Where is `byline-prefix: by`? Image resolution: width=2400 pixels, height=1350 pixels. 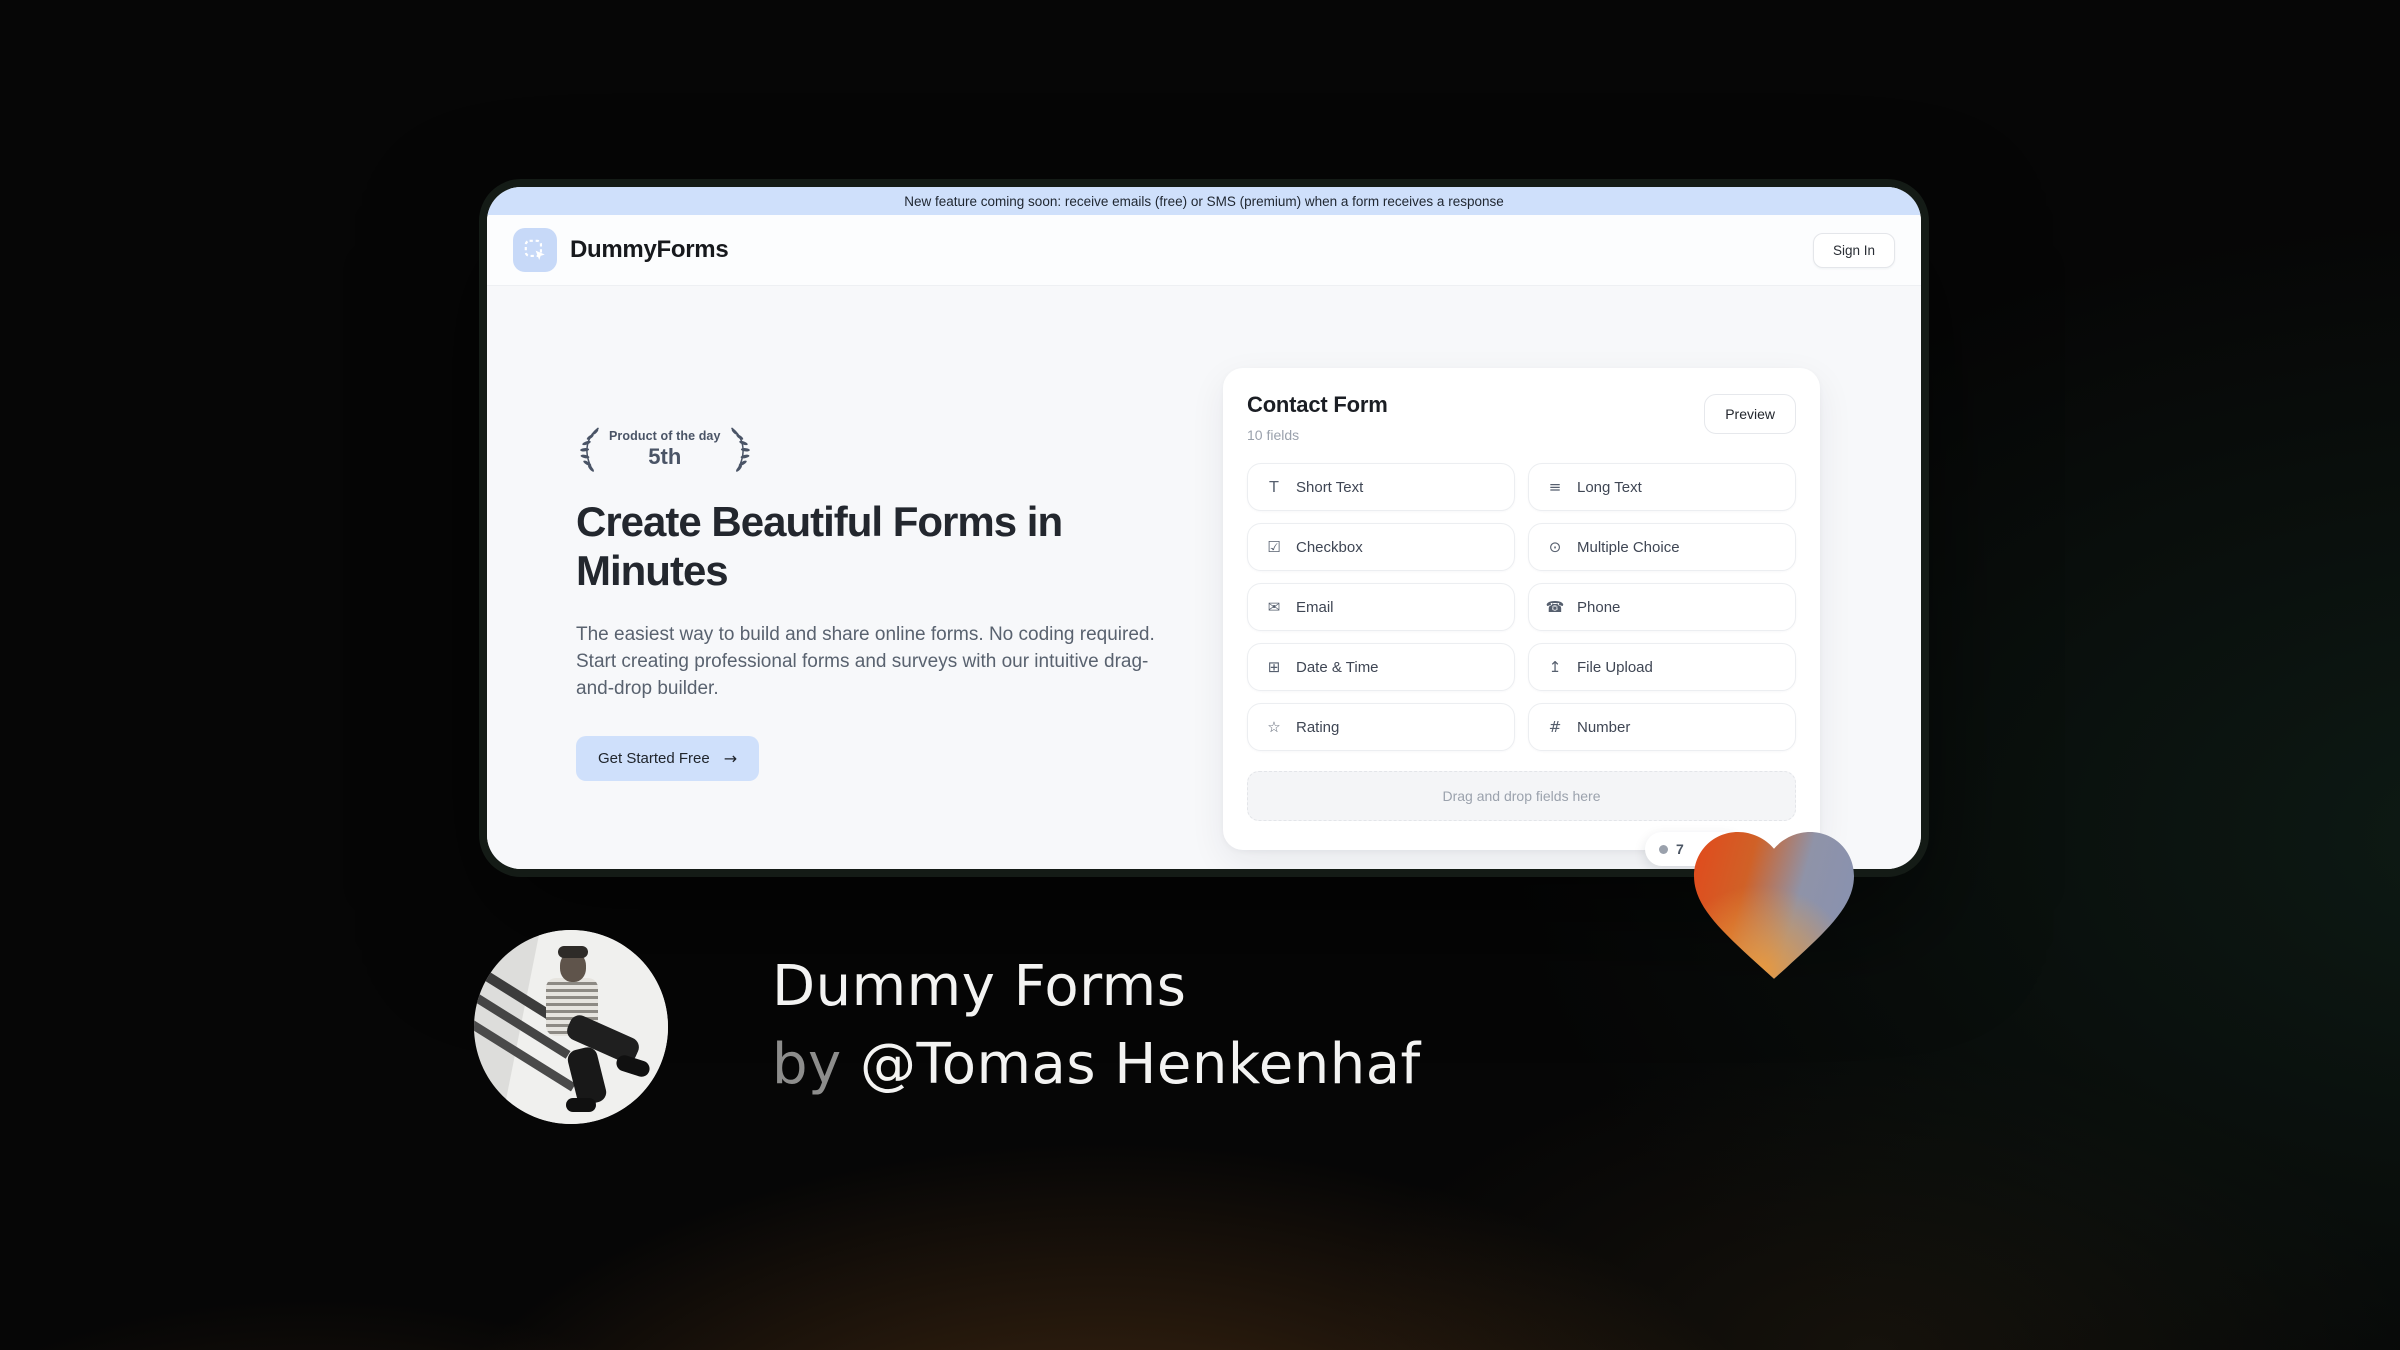
byline-prefix: by is located at coordinates (807, 1064).